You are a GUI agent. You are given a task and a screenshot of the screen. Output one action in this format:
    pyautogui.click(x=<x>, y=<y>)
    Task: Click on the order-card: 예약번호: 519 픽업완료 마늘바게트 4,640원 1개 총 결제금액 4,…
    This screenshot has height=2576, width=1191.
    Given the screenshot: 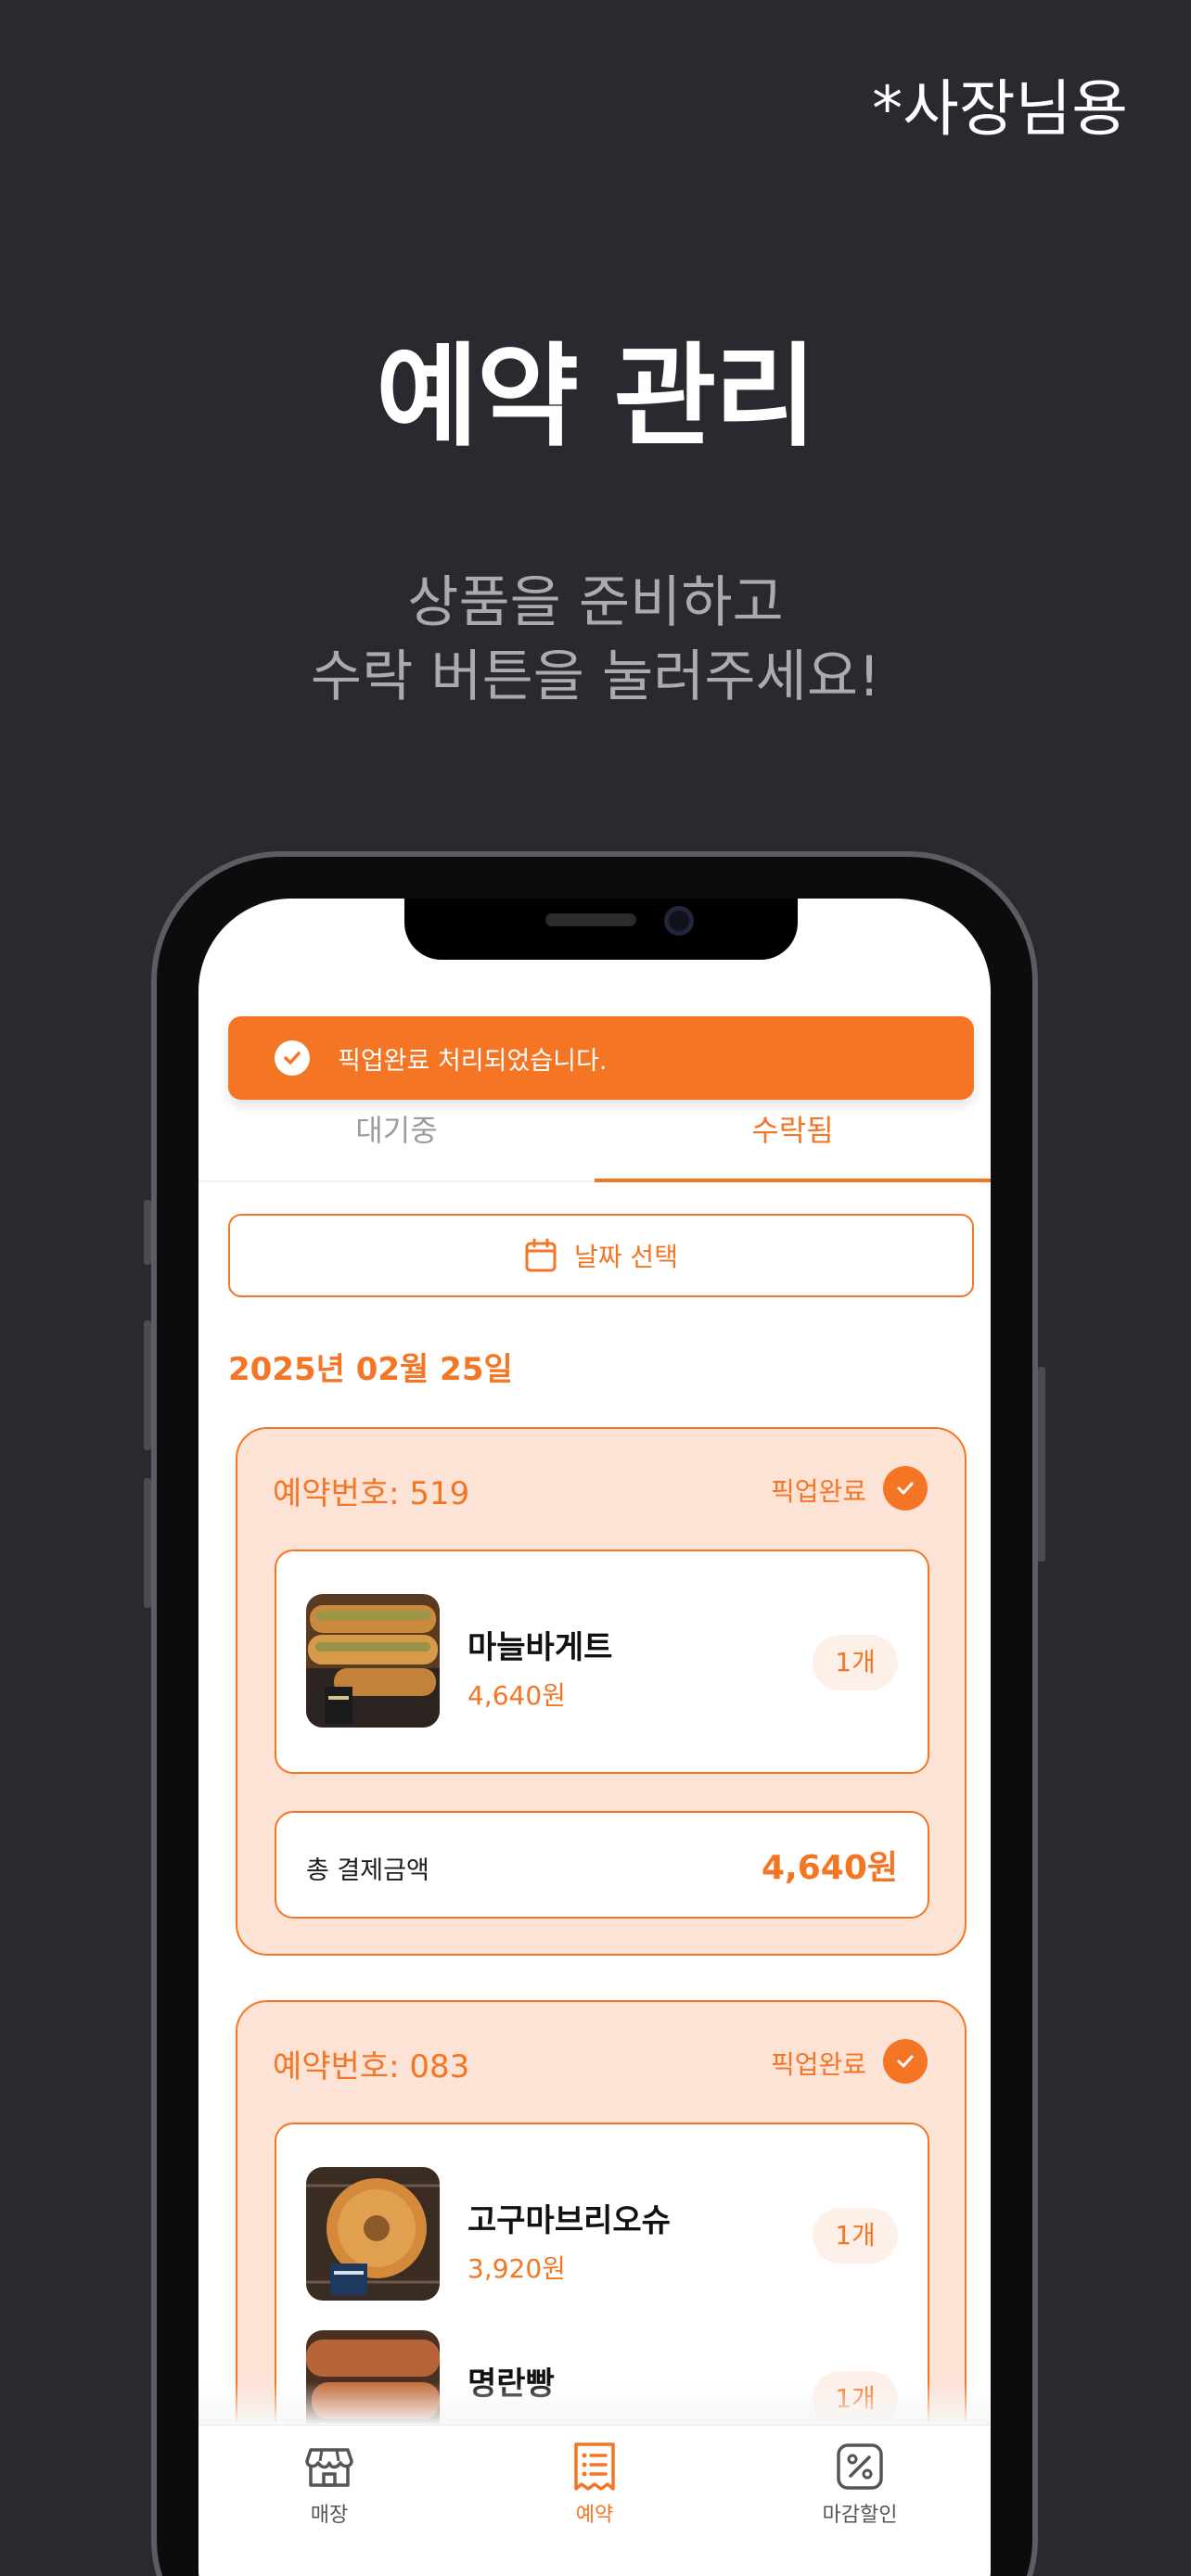 What is the action you would take?
    pyautogui.click(x=601, y=1692)
    